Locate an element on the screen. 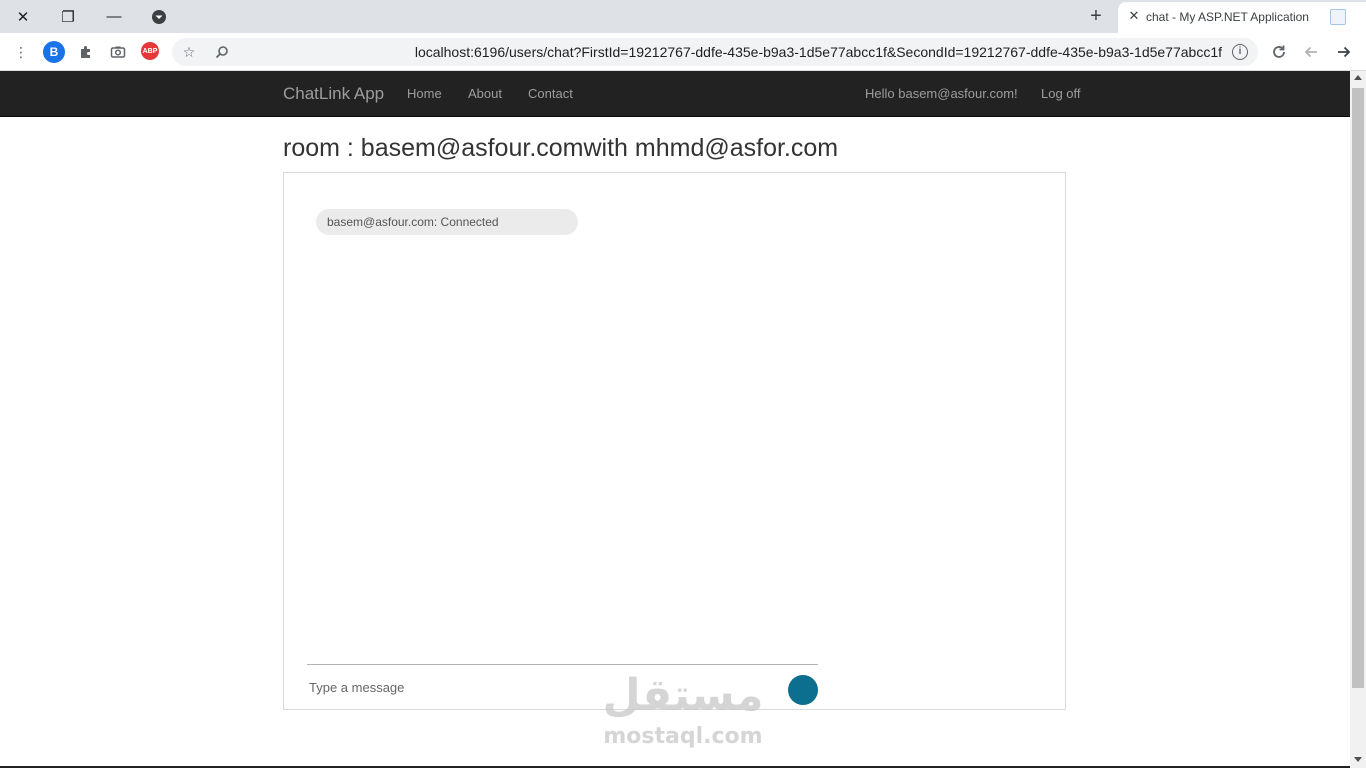 The width and height of the screenshot is (1366, 768). watermark-logo: مستقل mostaql.com is located at coordinates (683, 709).